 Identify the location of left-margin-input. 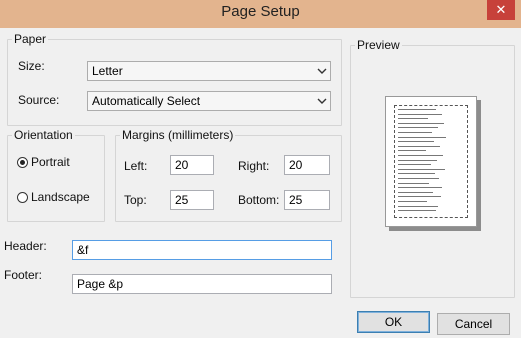
(192, 165).